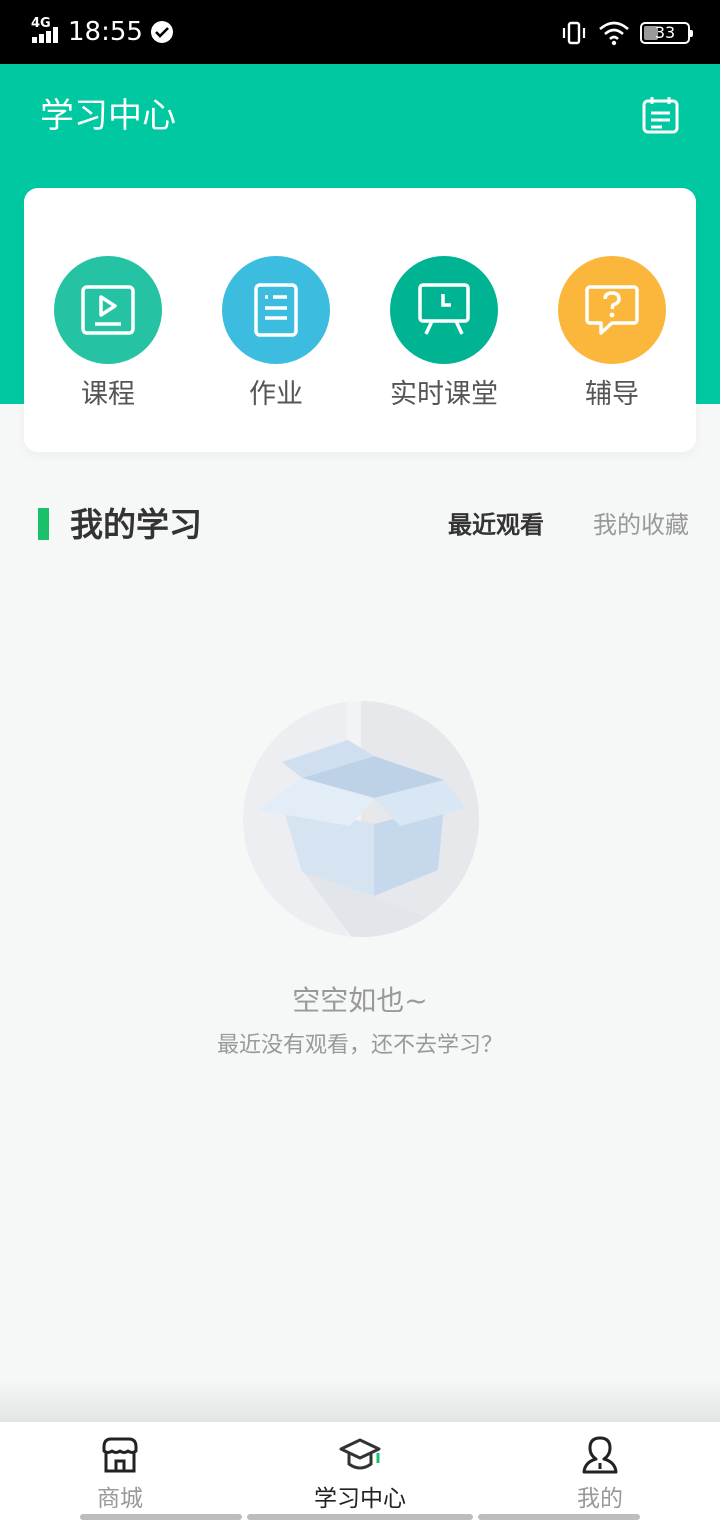 This screenshot has height=1520, width=720. What do you see at coordinates (360, 32) in the screenshot?
I see `status-bar: 4G 18:55 33` at bounding box center [360, 32].